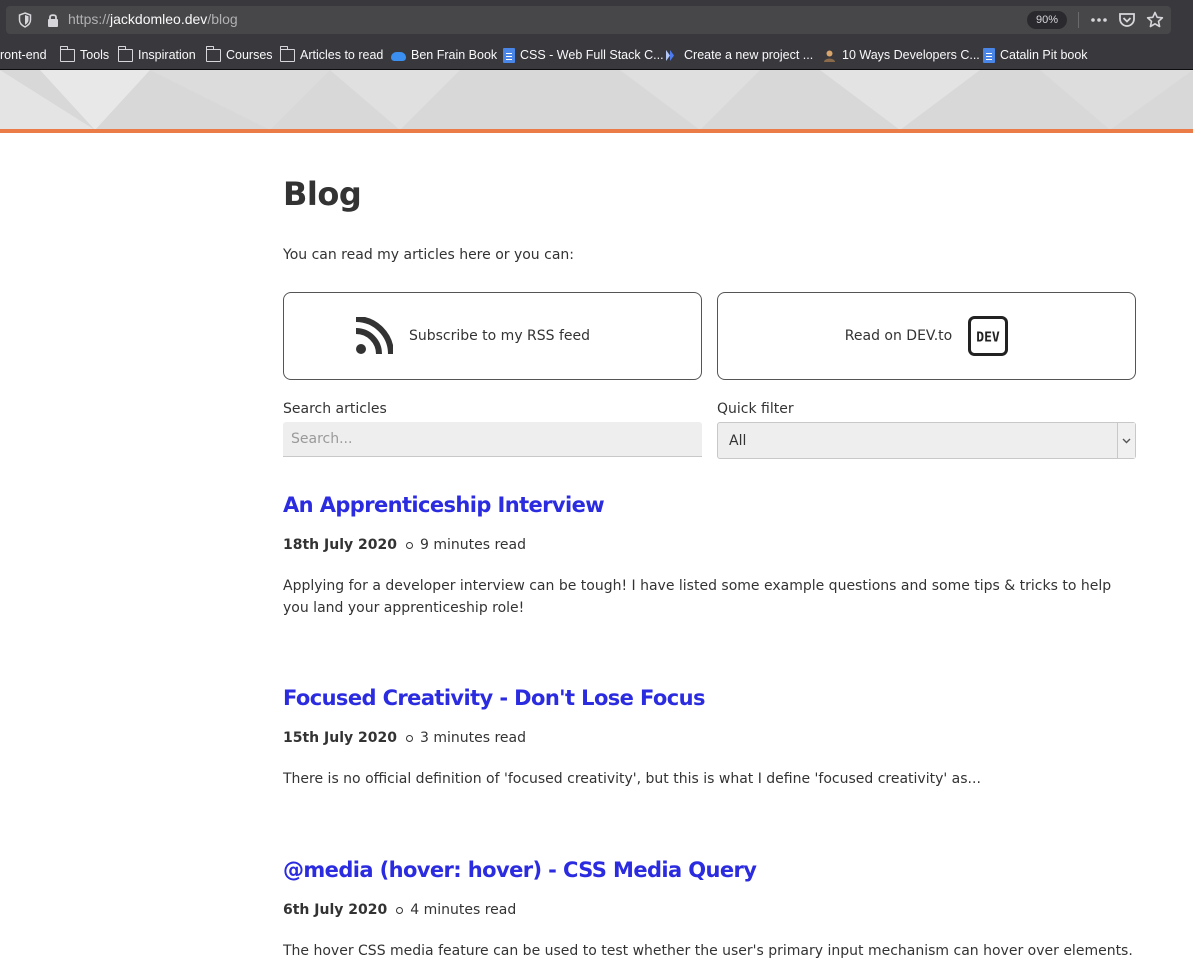 This screenshot has height=979, width=1193. I want to click on bookmark-courses: Courses, so click(239, 54).